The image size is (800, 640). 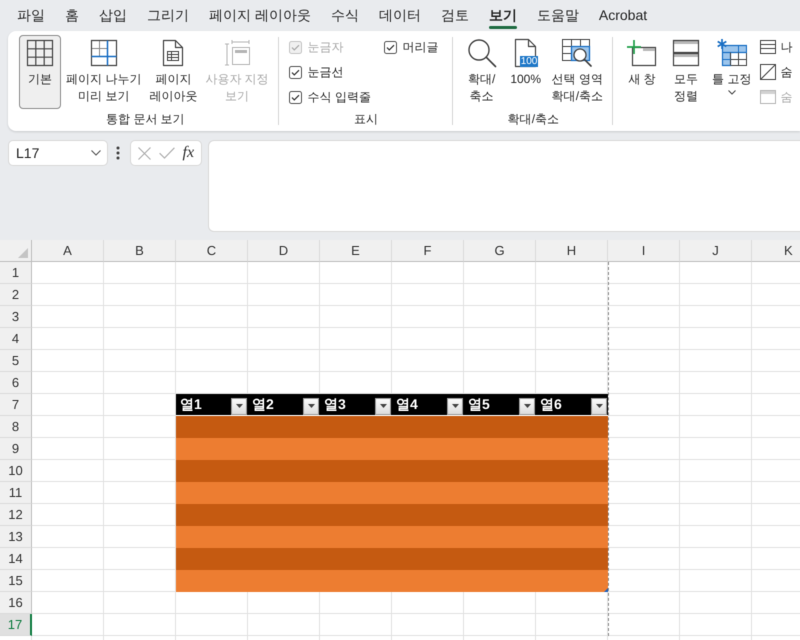 What do you see at coordinates (166, 153) in the screenshot?
I see `check-icon` at bounding box center [166, 153].